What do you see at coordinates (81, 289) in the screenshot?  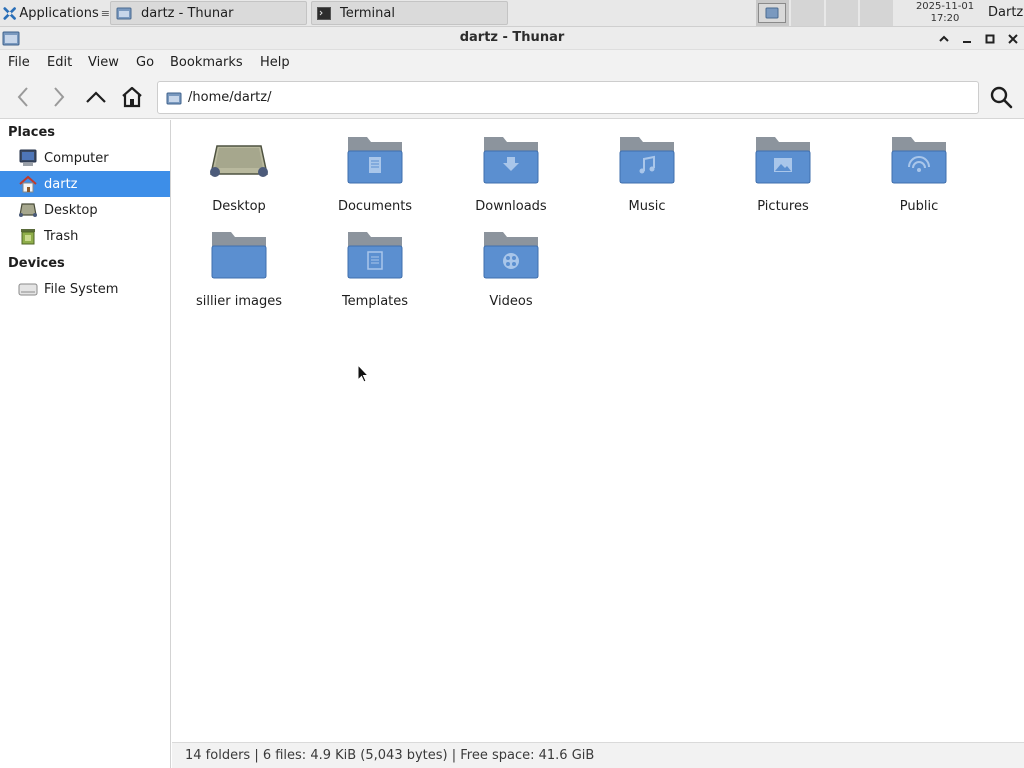 I see `sidebar-item-label: File System` at bounding box center [81, 289].